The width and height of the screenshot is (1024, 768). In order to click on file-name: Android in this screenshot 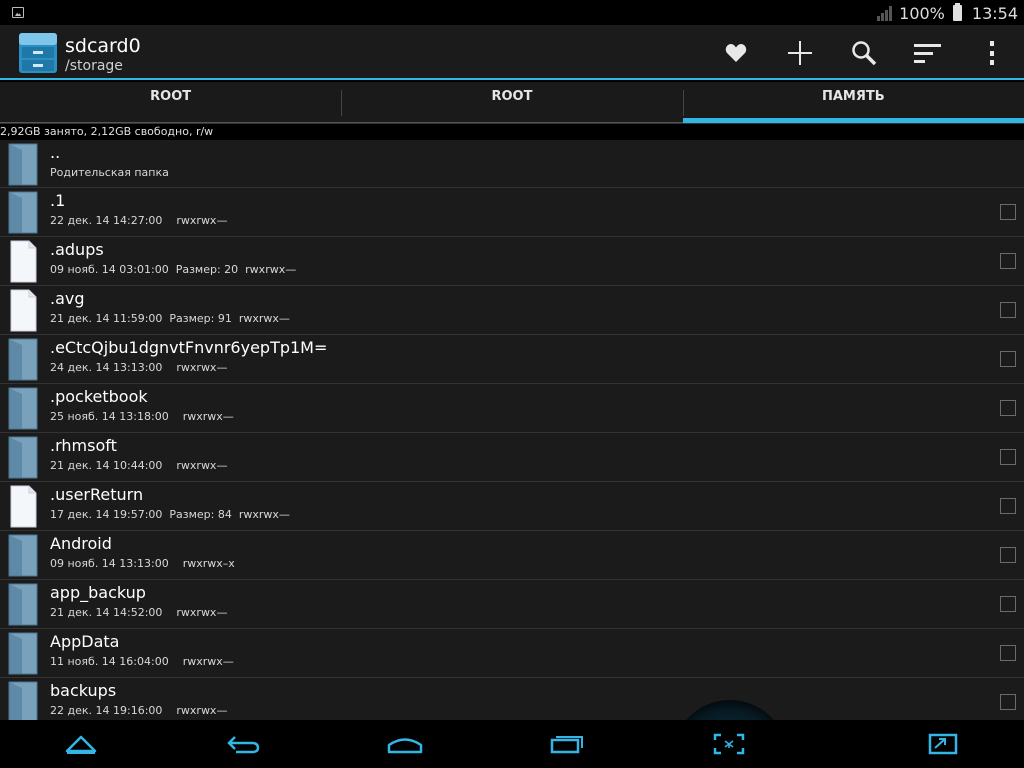, I will do `click(81, 543)`.